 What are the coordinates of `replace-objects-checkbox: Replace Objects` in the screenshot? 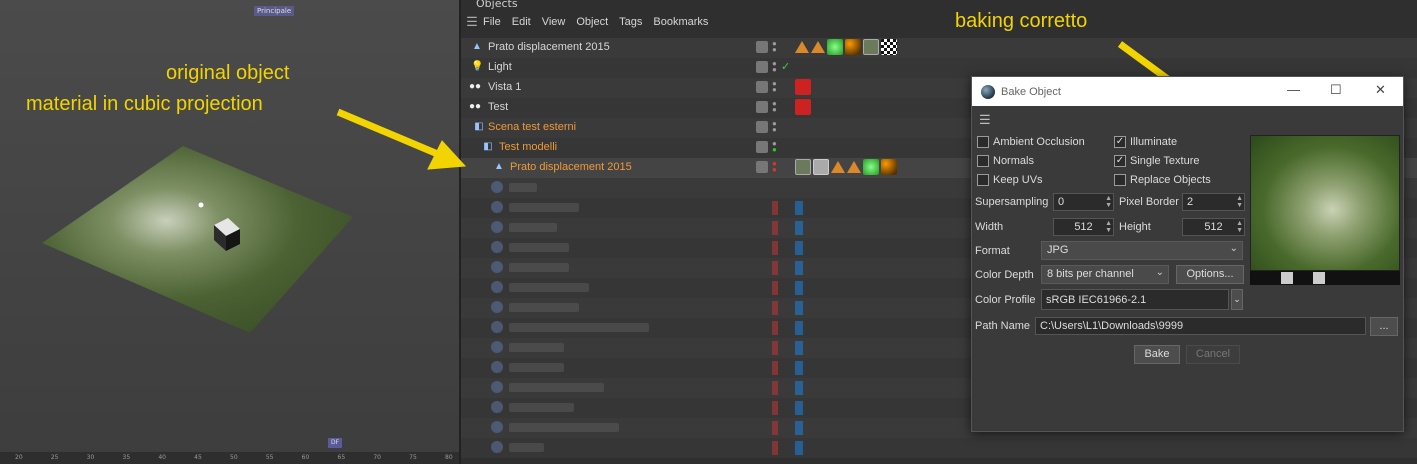 It's located at (1162, 180).